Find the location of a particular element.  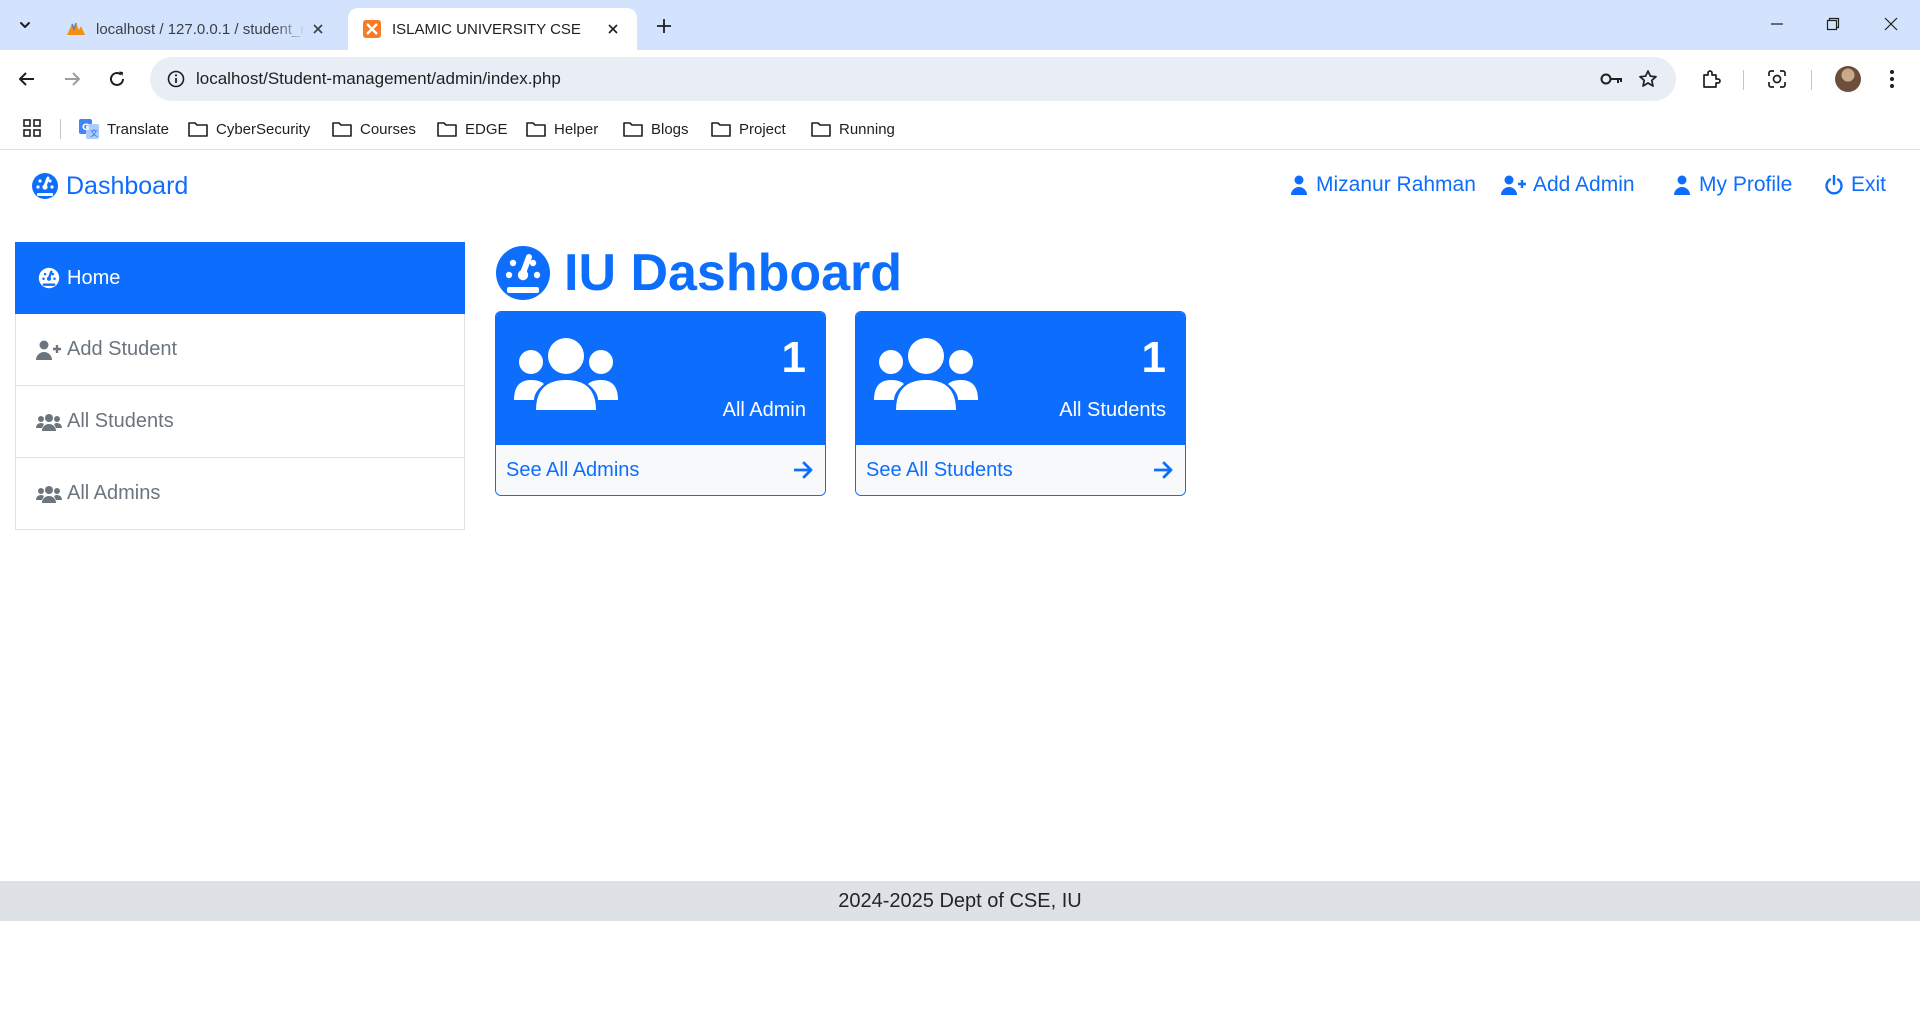

forward-button is located at coordinates (72, 79).